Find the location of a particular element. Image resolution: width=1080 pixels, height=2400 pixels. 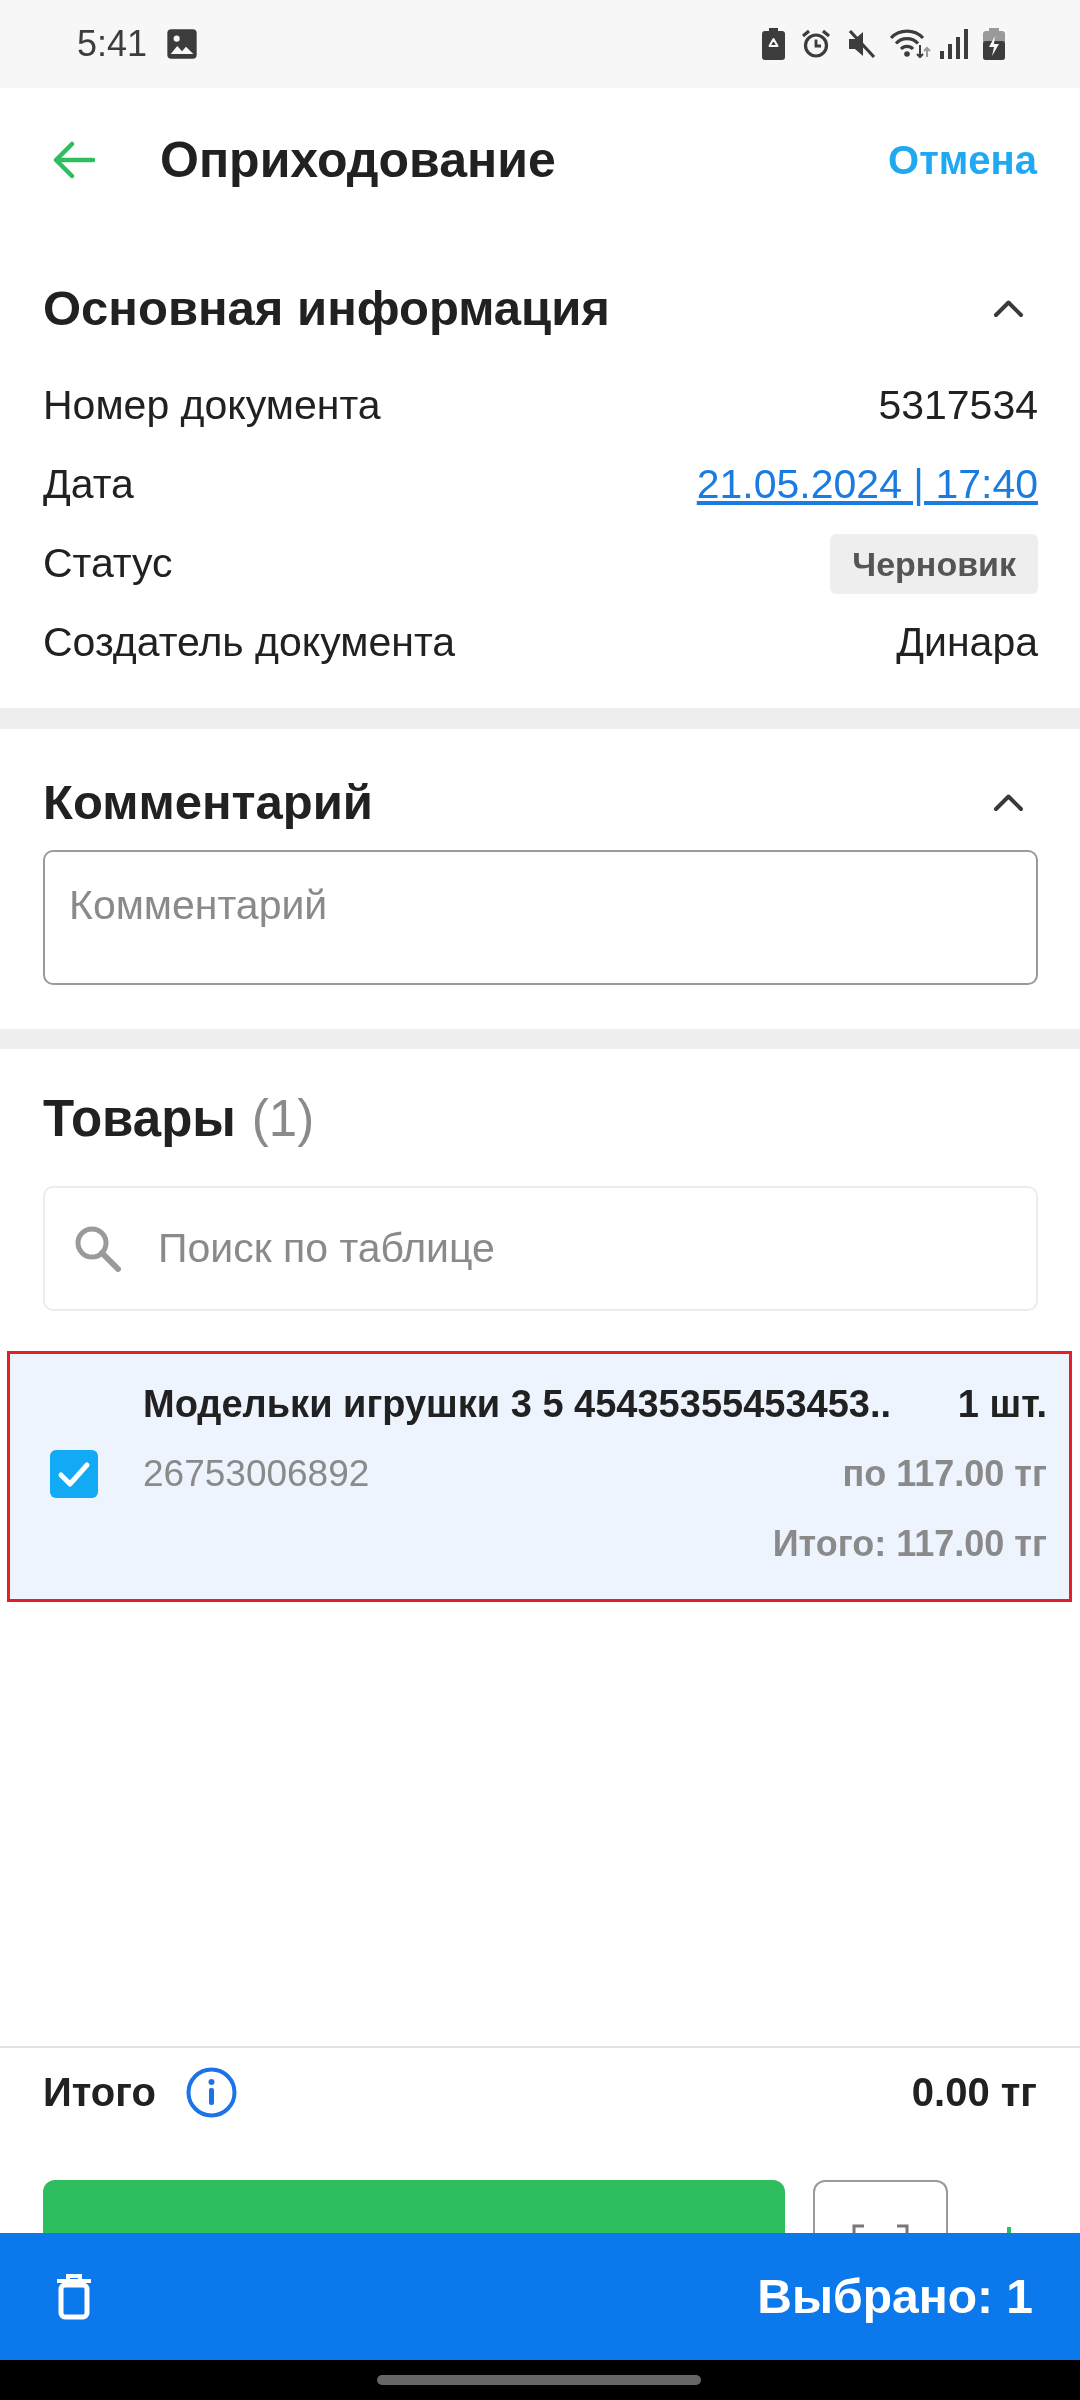

selection-count: Выбрано: 1 is located at coordinates (895, 2296).